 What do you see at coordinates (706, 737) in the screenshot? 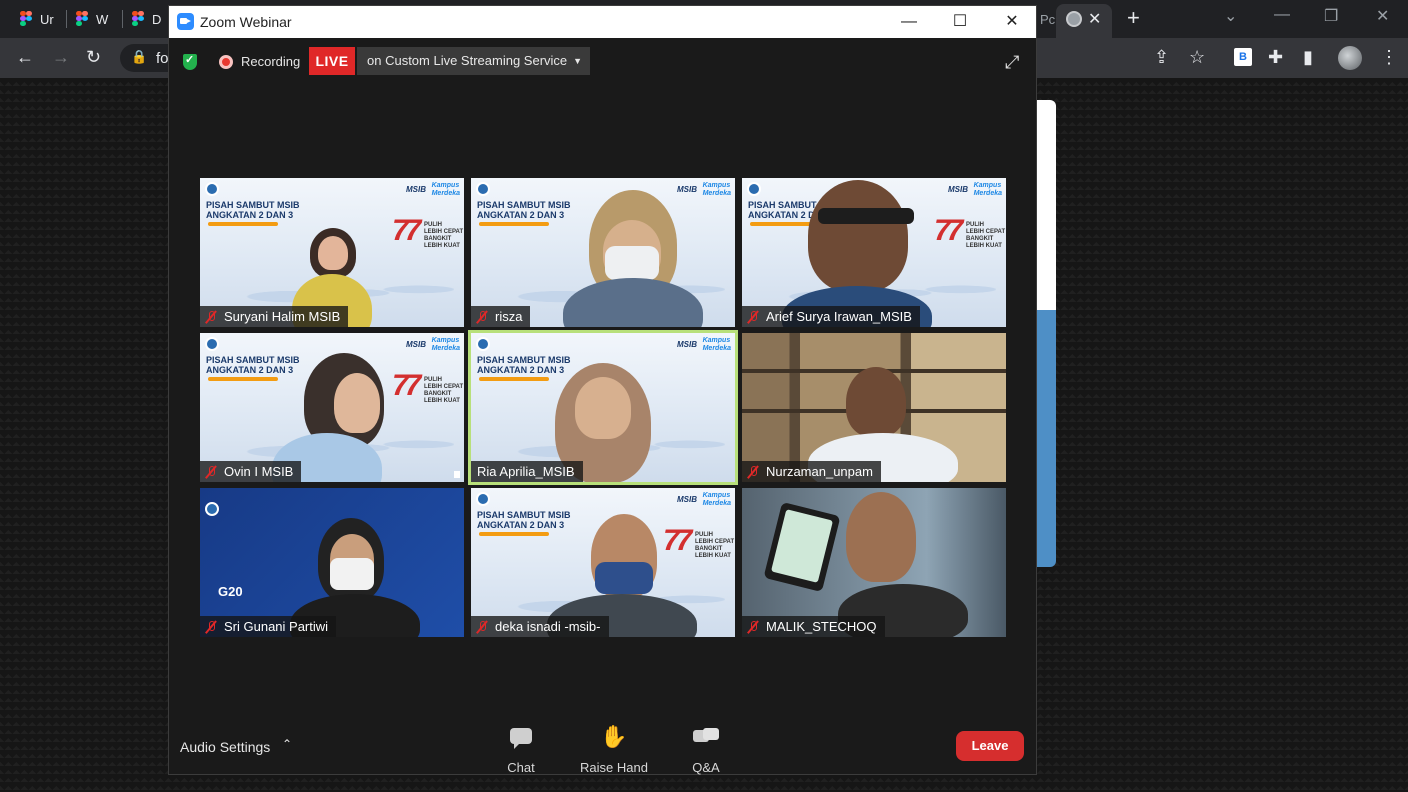
I see `qa-icon` at bounding box center [706, 737].